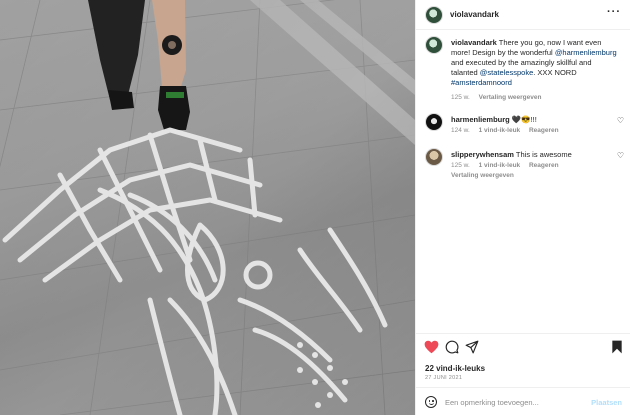 This screenshot has height=415, width=630. I want to click on caption-meta: 125 w. Vertaling weergeven, so click(499, 97).